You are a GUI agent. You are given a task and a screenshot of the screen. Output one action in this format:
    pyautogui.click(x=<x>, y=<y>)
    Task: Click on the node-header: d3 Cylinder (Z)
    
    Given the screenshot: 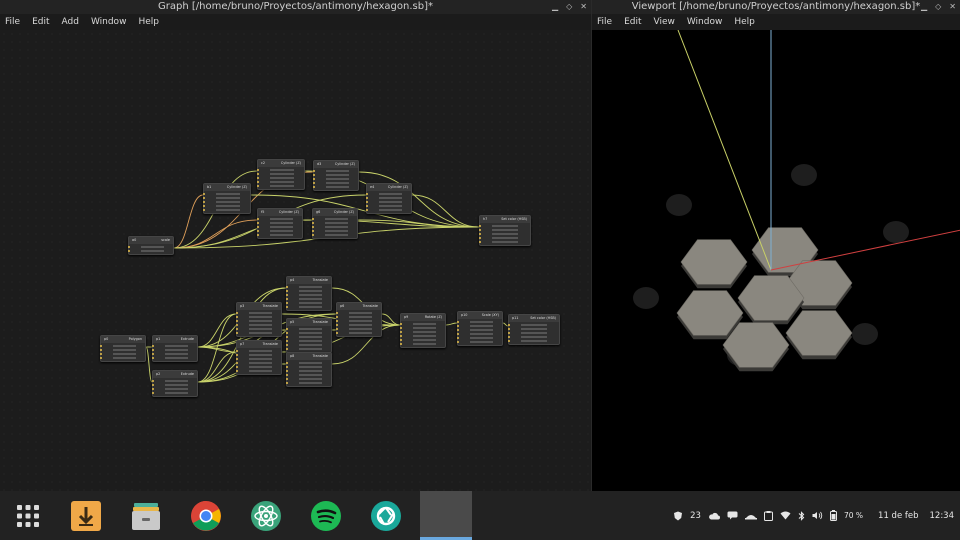 What is the action you would take?
    pyautogui.click(x=336, y=164)
    